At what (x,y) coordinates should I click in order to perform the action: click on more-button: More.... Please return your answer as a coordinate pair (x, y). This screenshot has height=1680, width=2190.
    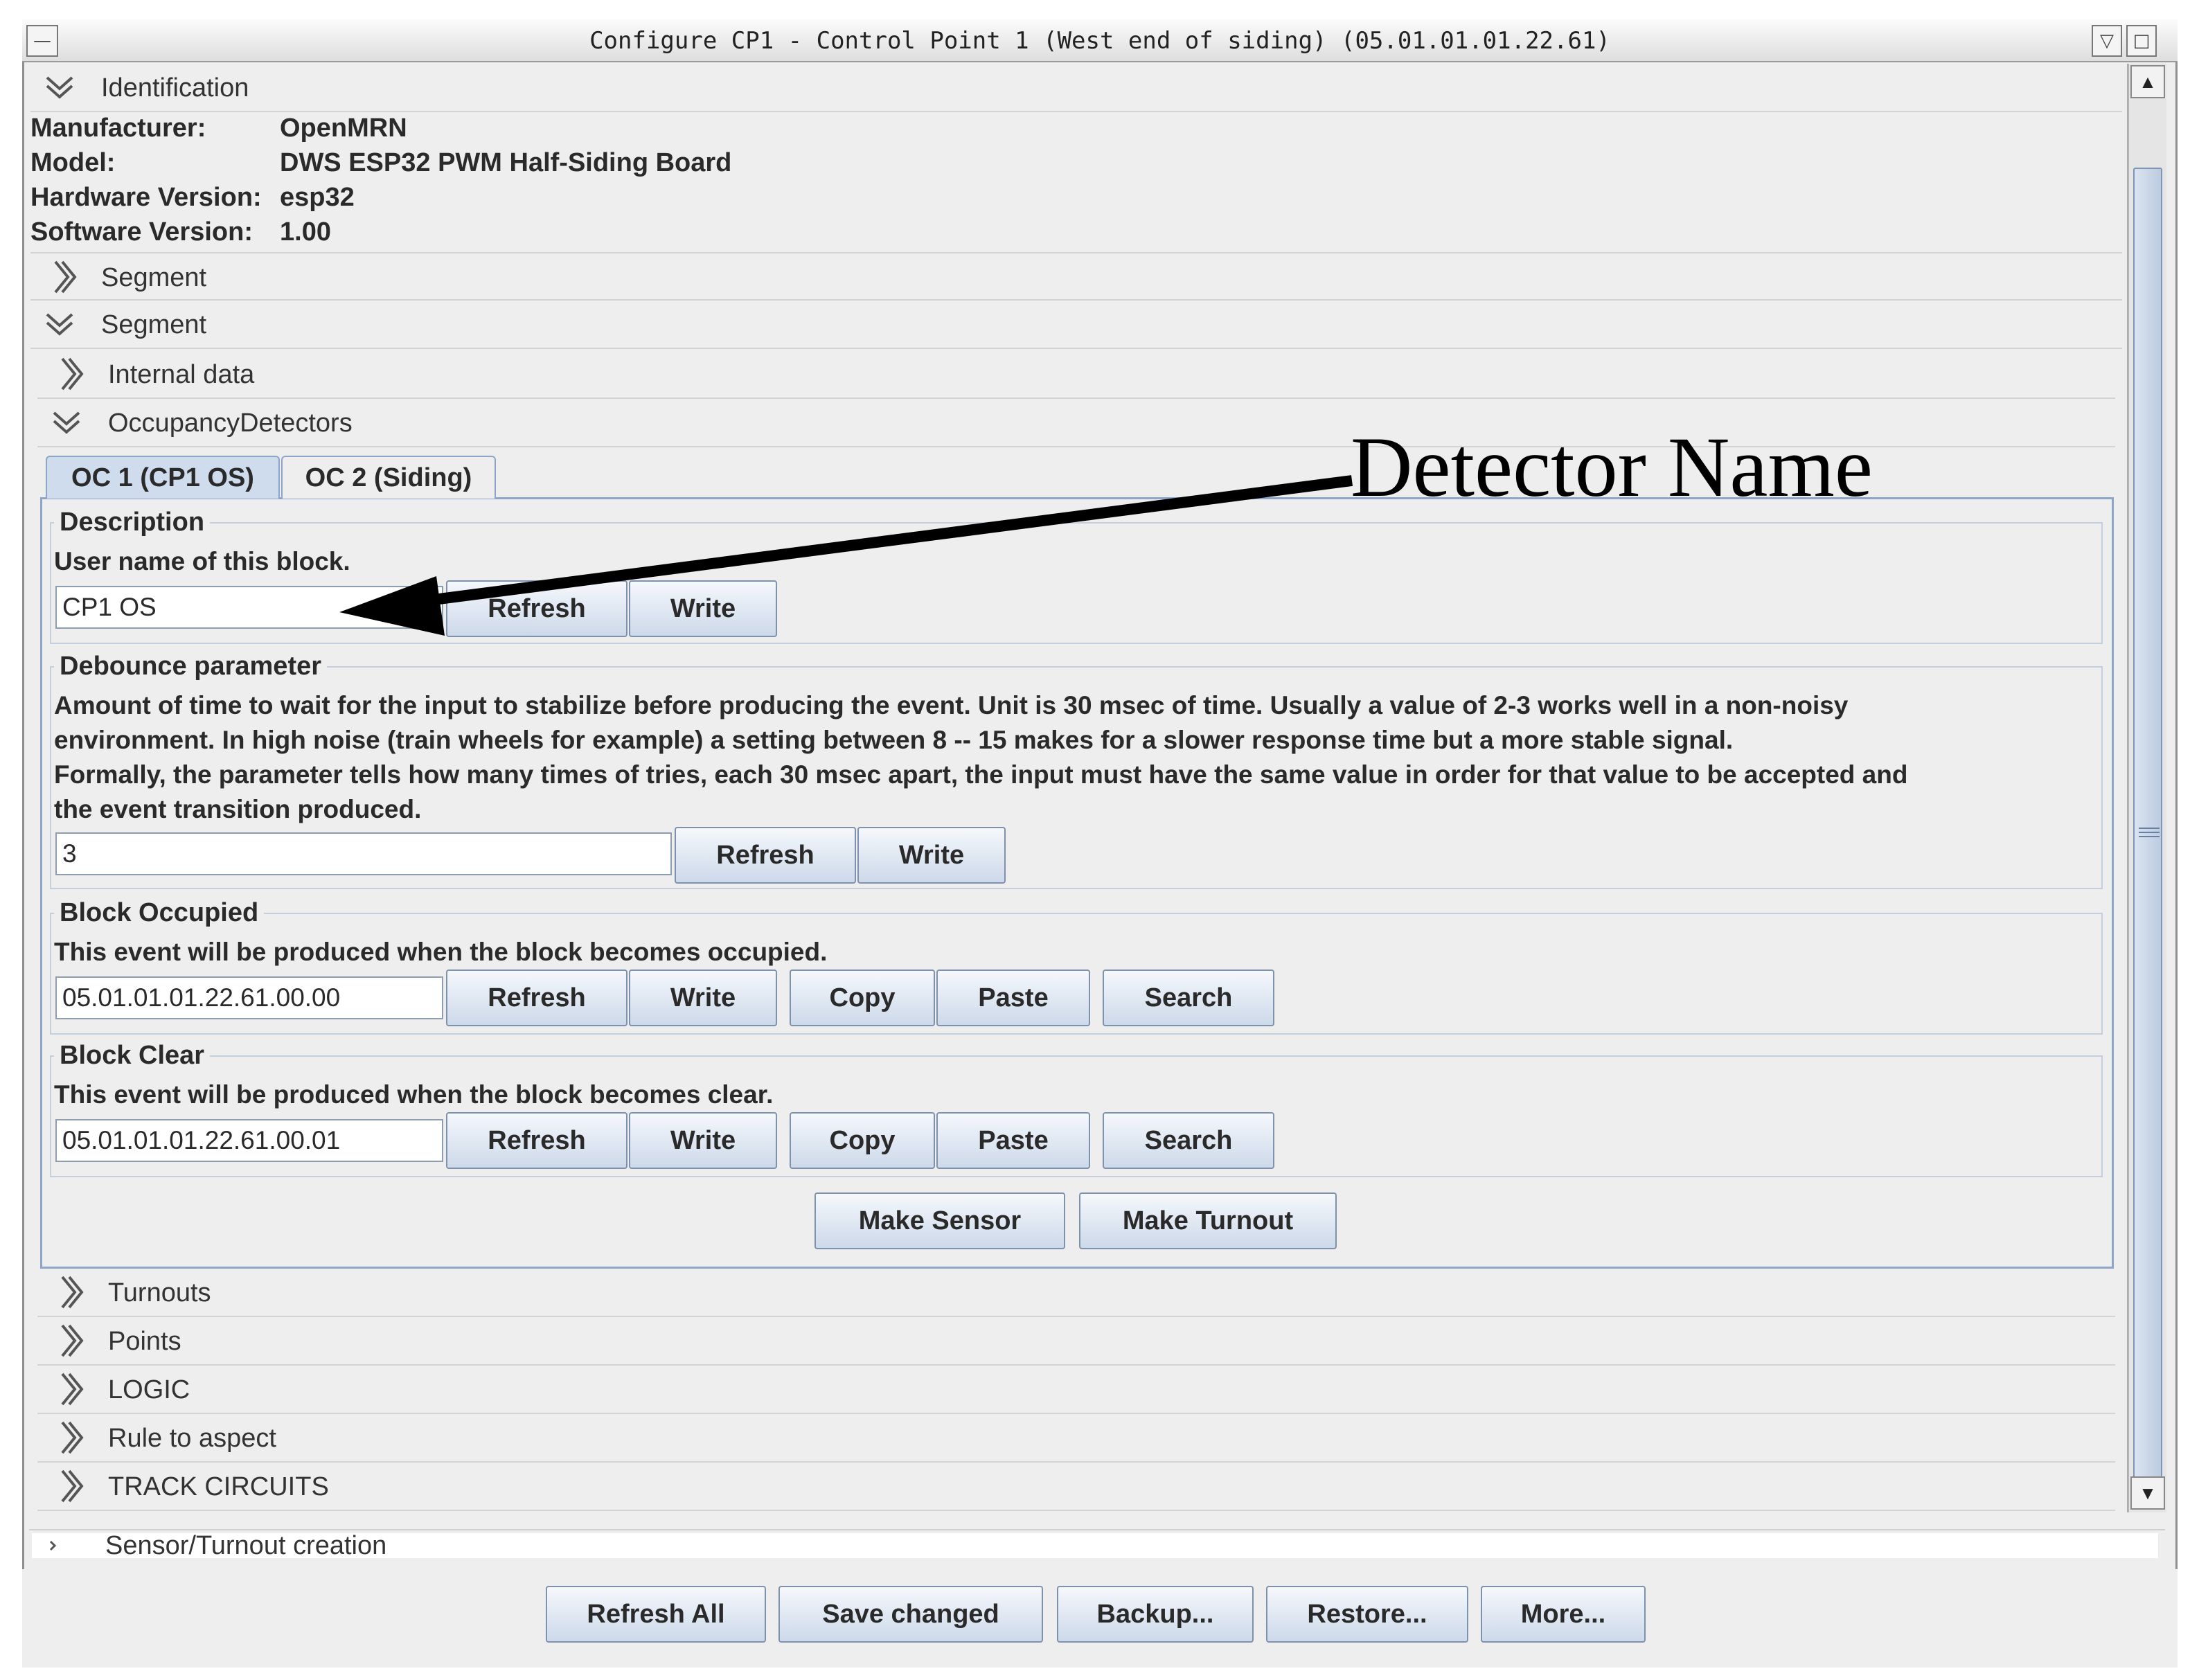
    Looking at the image, I should click on (1563, 1614).